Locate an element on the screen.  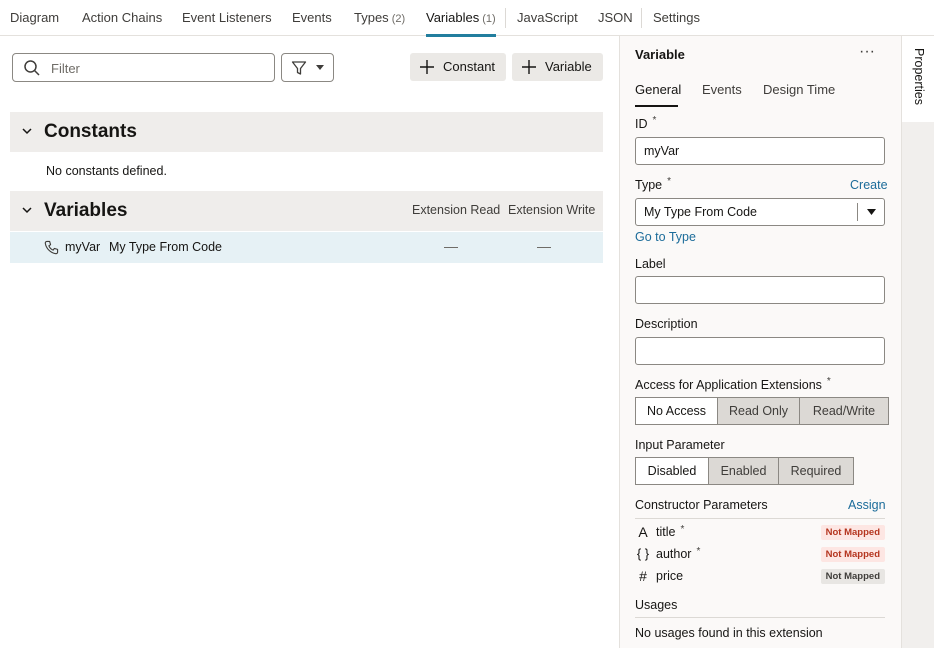
access-label: Access for Application Extensions * is located at coordinates (733, 384).